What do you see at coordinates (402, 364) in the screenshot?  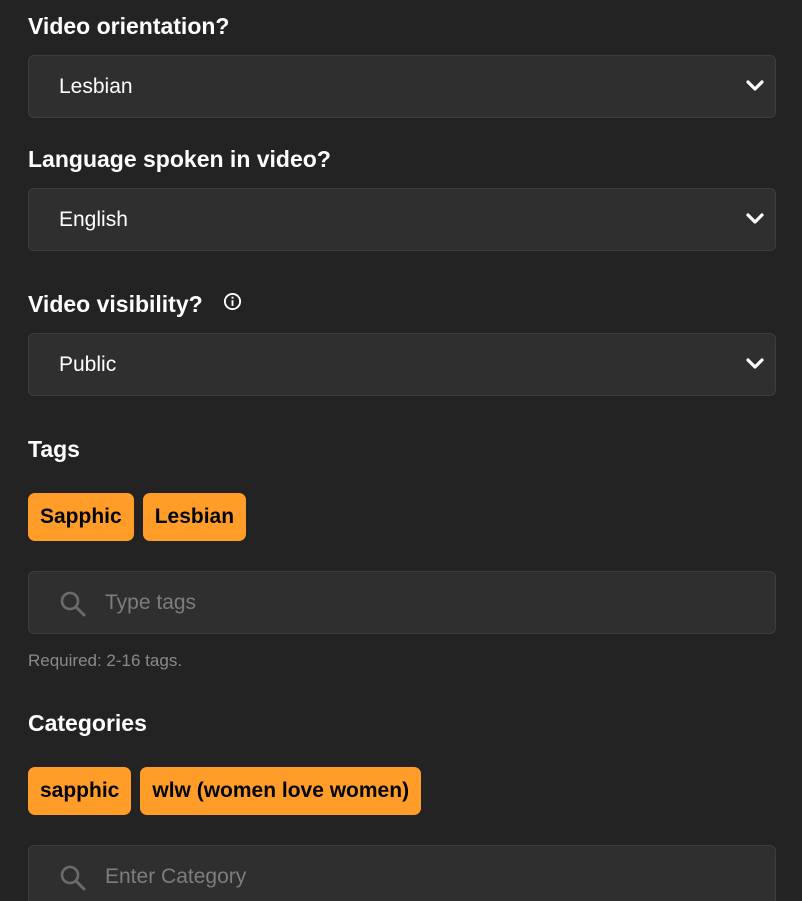 I see `visibility-select: Public` at bounding box center [402, 364].